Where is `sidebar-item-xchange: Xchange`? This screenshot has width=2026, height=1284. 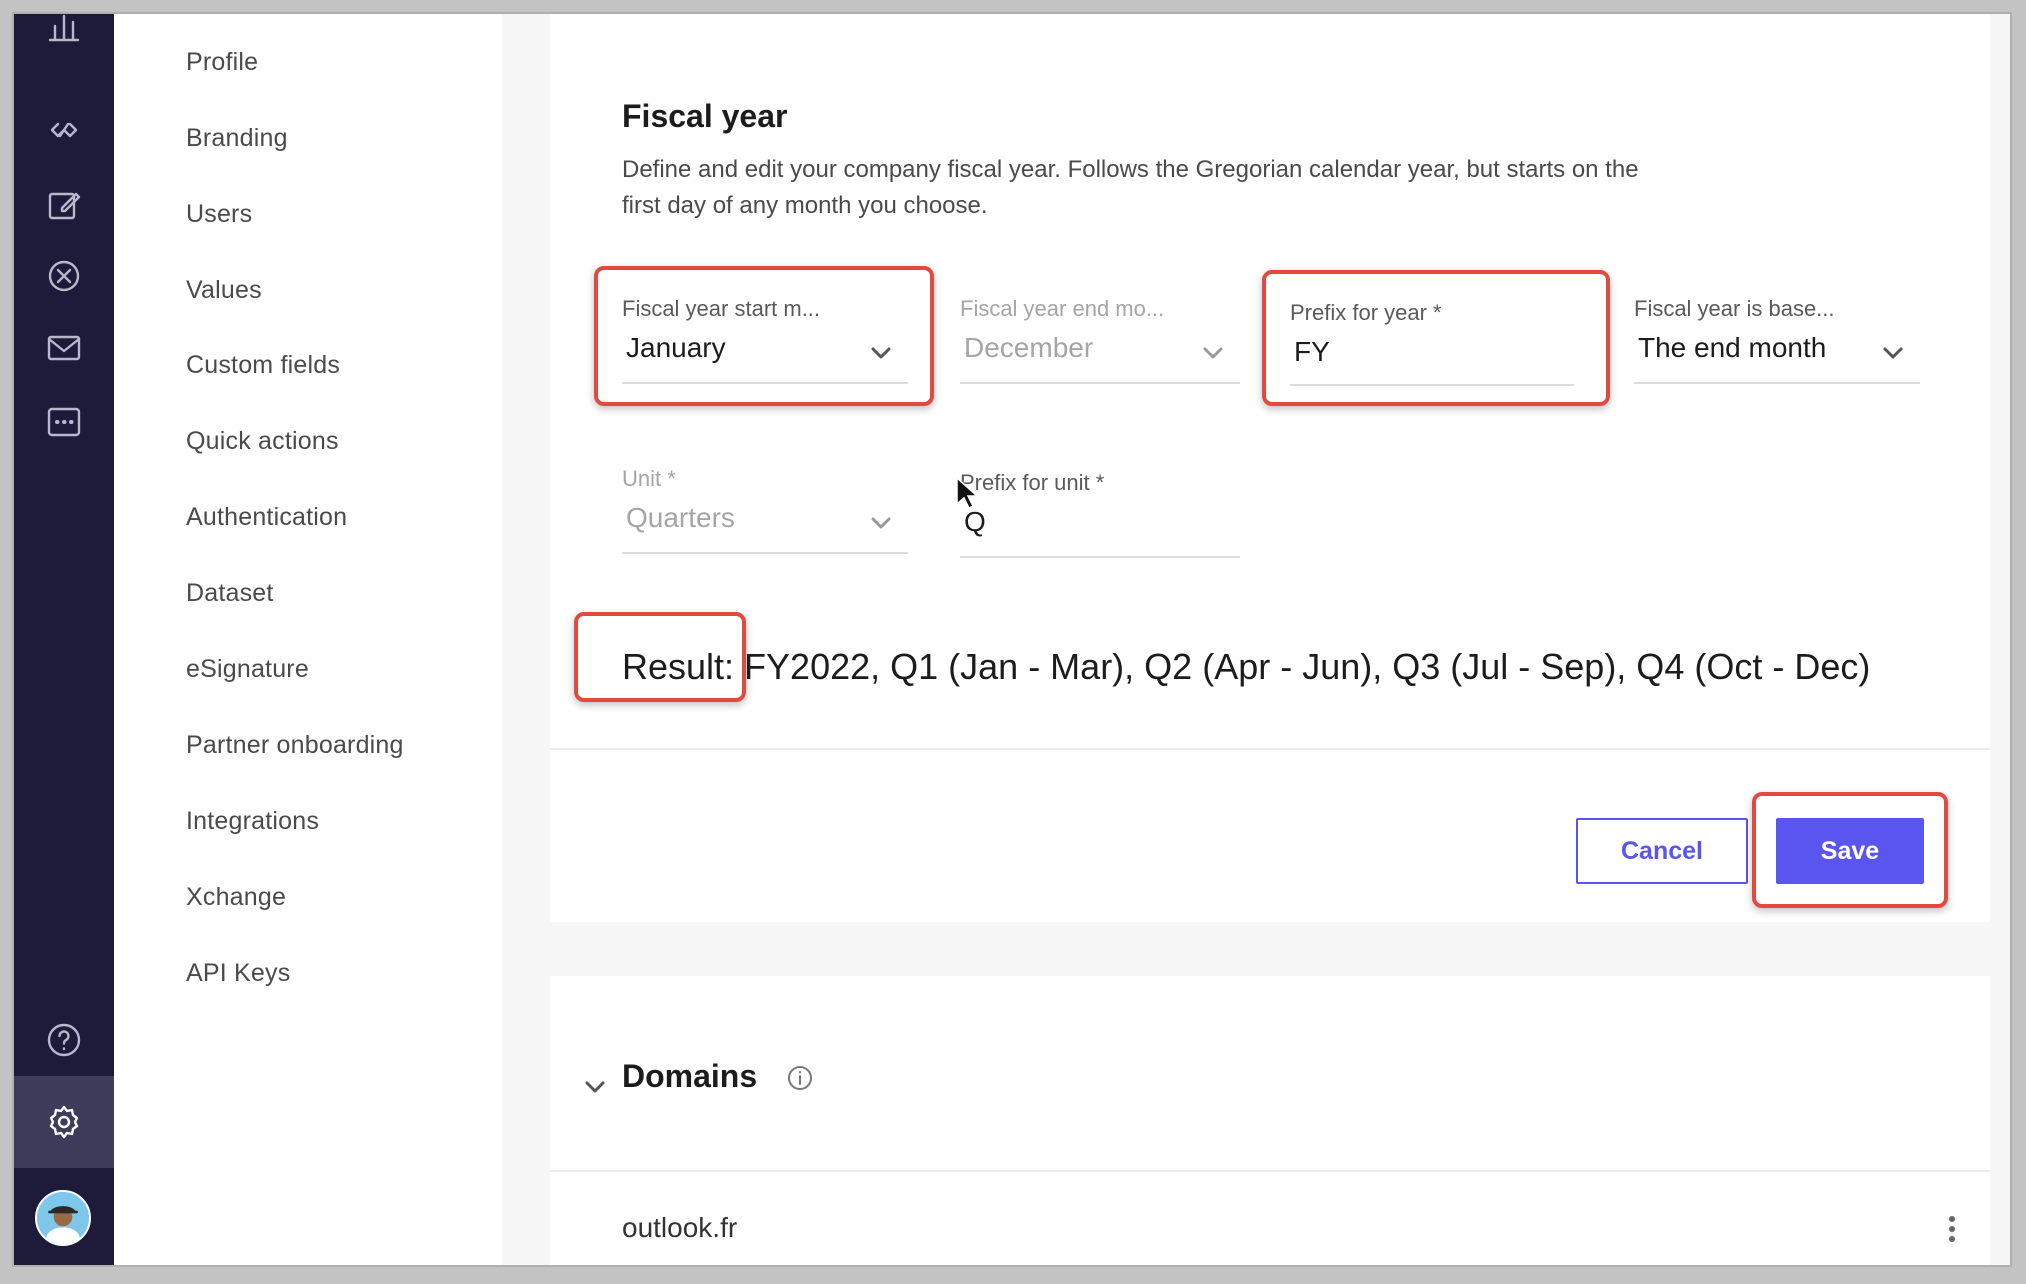 sidebar-item-xchange: Xchange is located at coordinates (236, 897).